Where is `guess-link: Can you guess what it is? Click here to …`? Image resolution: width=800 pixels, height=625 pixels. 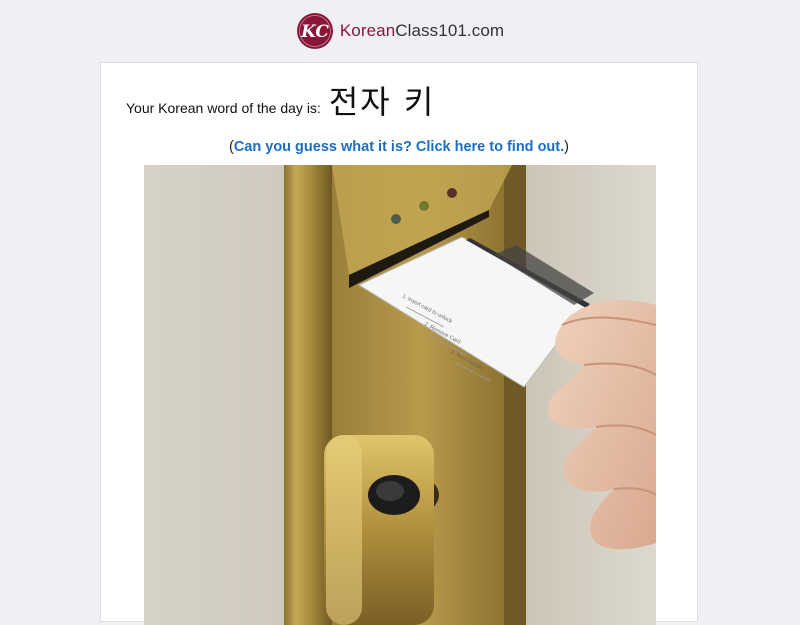 guess-link: Can you guess what it is? Click here to … is located at coordinates (399, 147).